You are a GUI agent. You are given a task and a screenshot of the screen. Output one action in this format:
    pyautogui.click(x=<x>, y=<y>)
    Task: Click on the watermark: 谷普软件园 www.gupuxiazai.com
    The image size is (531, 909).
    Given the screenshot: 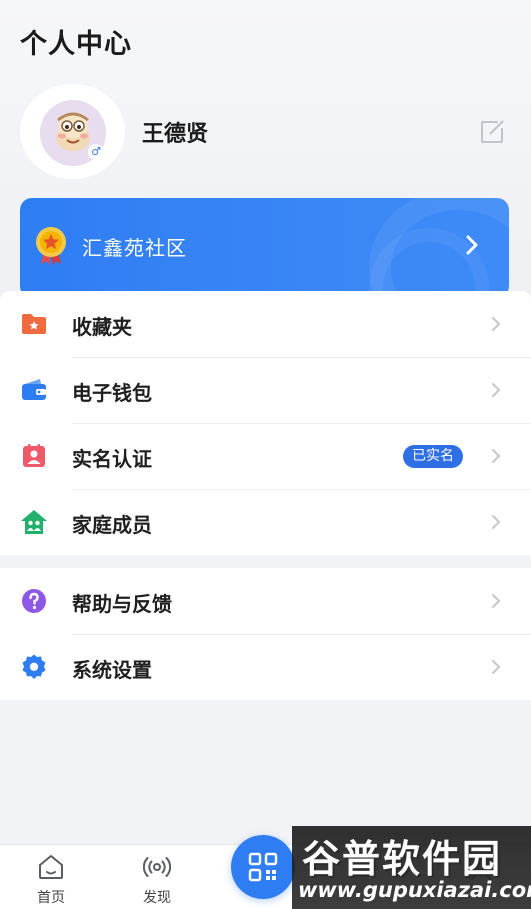 What is the action you would take?
    pyautogui.click(x=411, y=867)
    